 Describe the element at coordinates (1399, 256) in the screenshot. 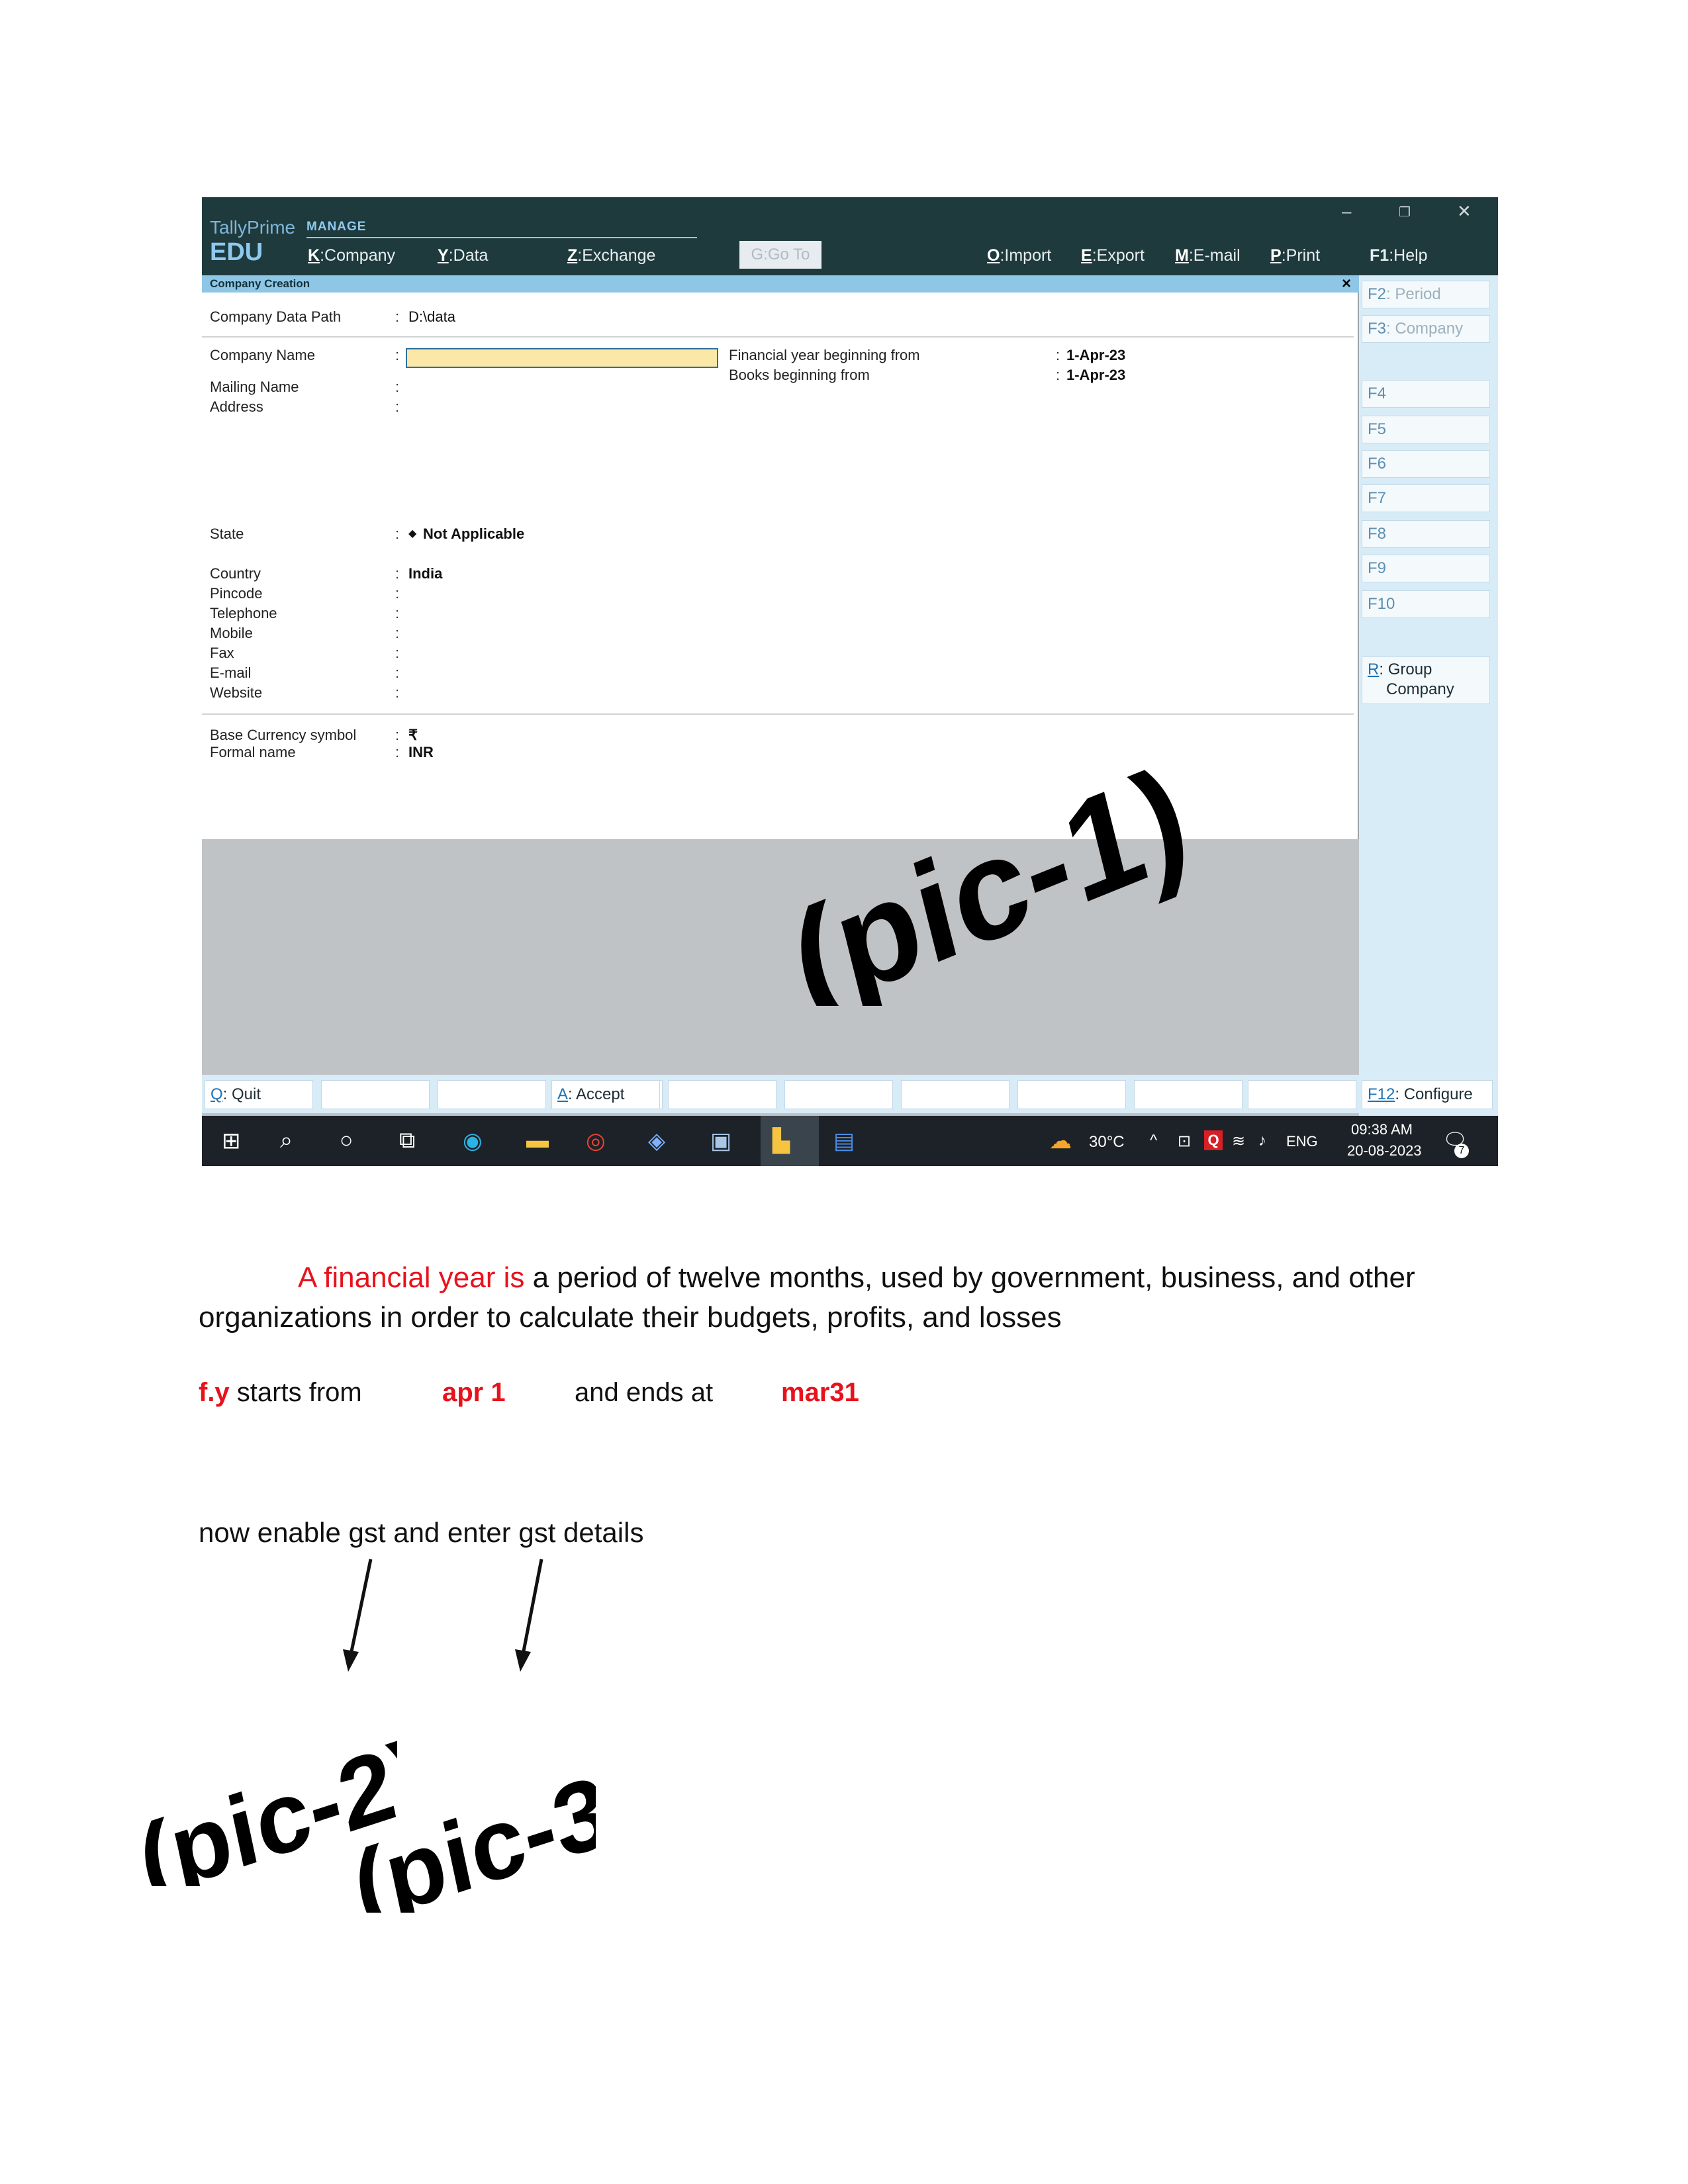

I see `menu-help: F1:Help` at that location.